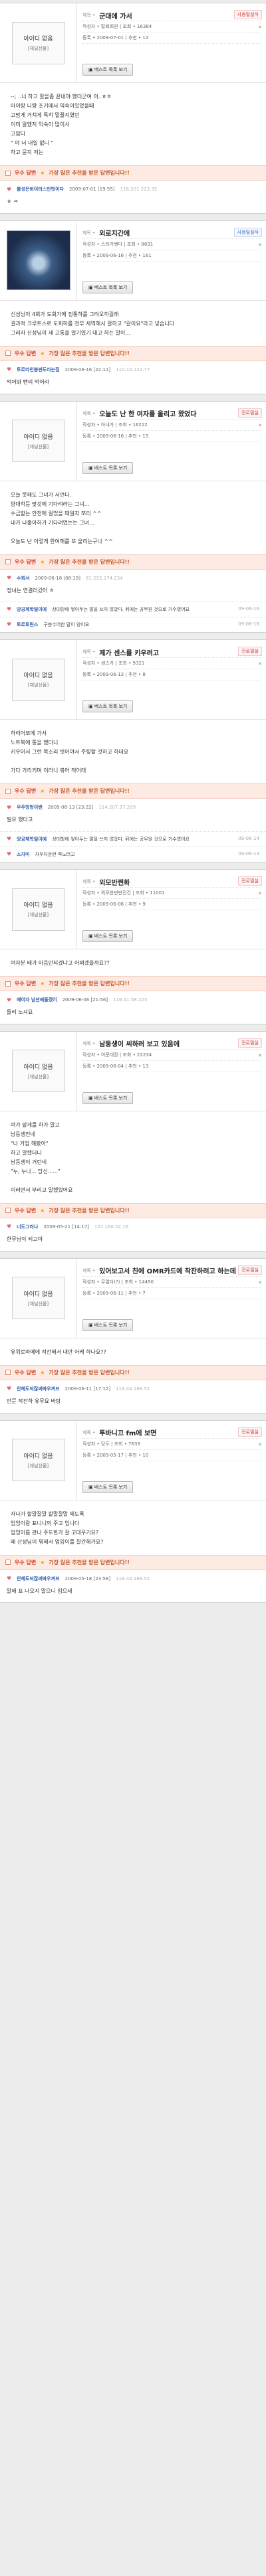 This screenshot has height=2576, width=266. What do you see at coordinates (139, 1043) in the screenshot?
I see `post-title: 남동생이 씨하러 보고 있음에` at bounding box center [139, 1043].